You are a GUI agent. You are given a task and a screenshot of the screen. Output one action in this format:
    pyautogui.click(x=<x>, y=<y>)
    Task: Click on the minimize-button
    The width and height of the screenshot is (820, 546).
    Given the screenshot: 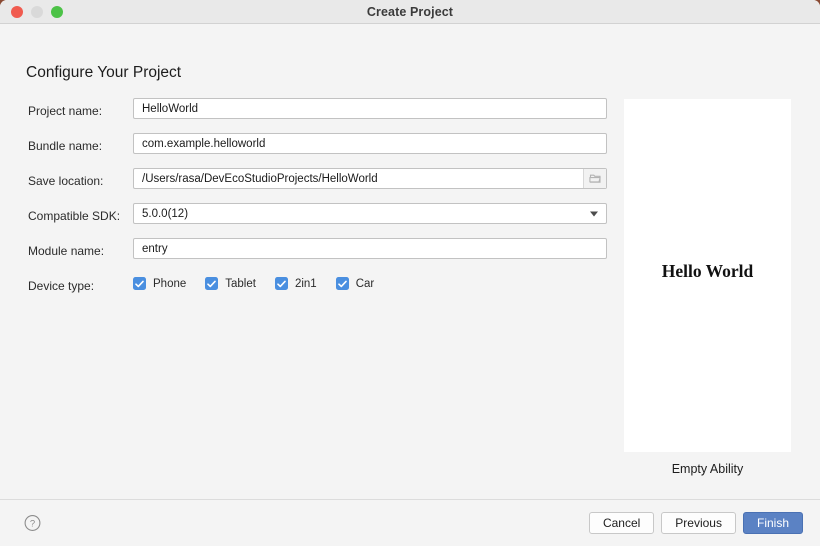 What is the action you would take?
    pyautogui.click(x=37, y=11)
    